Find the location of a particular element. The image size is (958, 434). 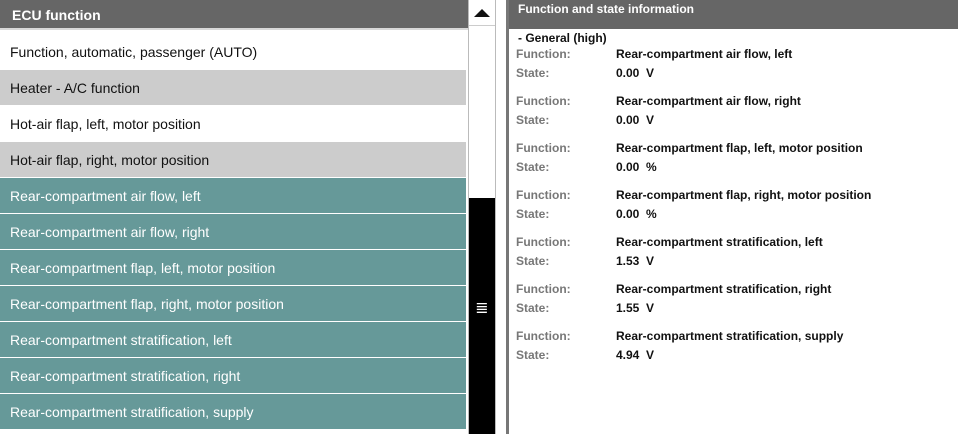

group-title: - General (high) is located at coordinates (562, 38).